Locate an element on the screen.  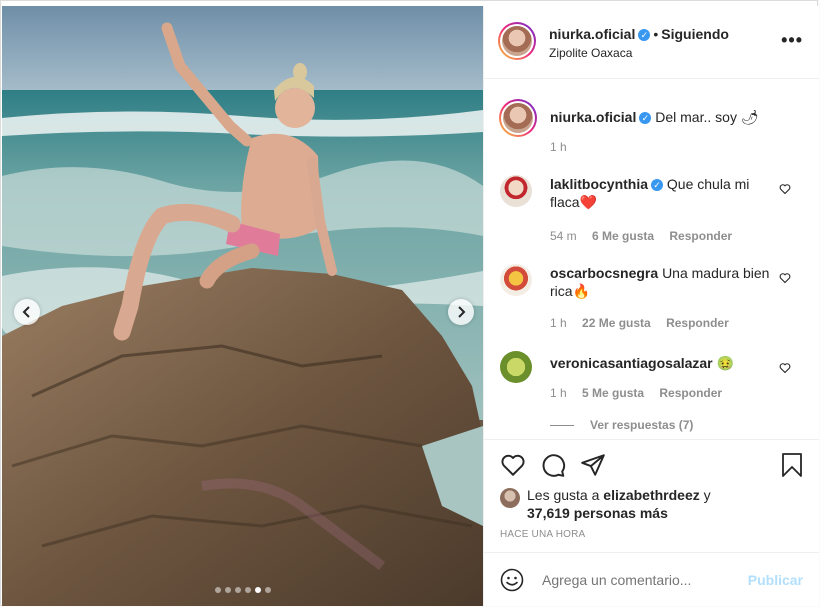
comment-meta: 1 h 5 Me gusta Responder is located at coordinates (642, 393).